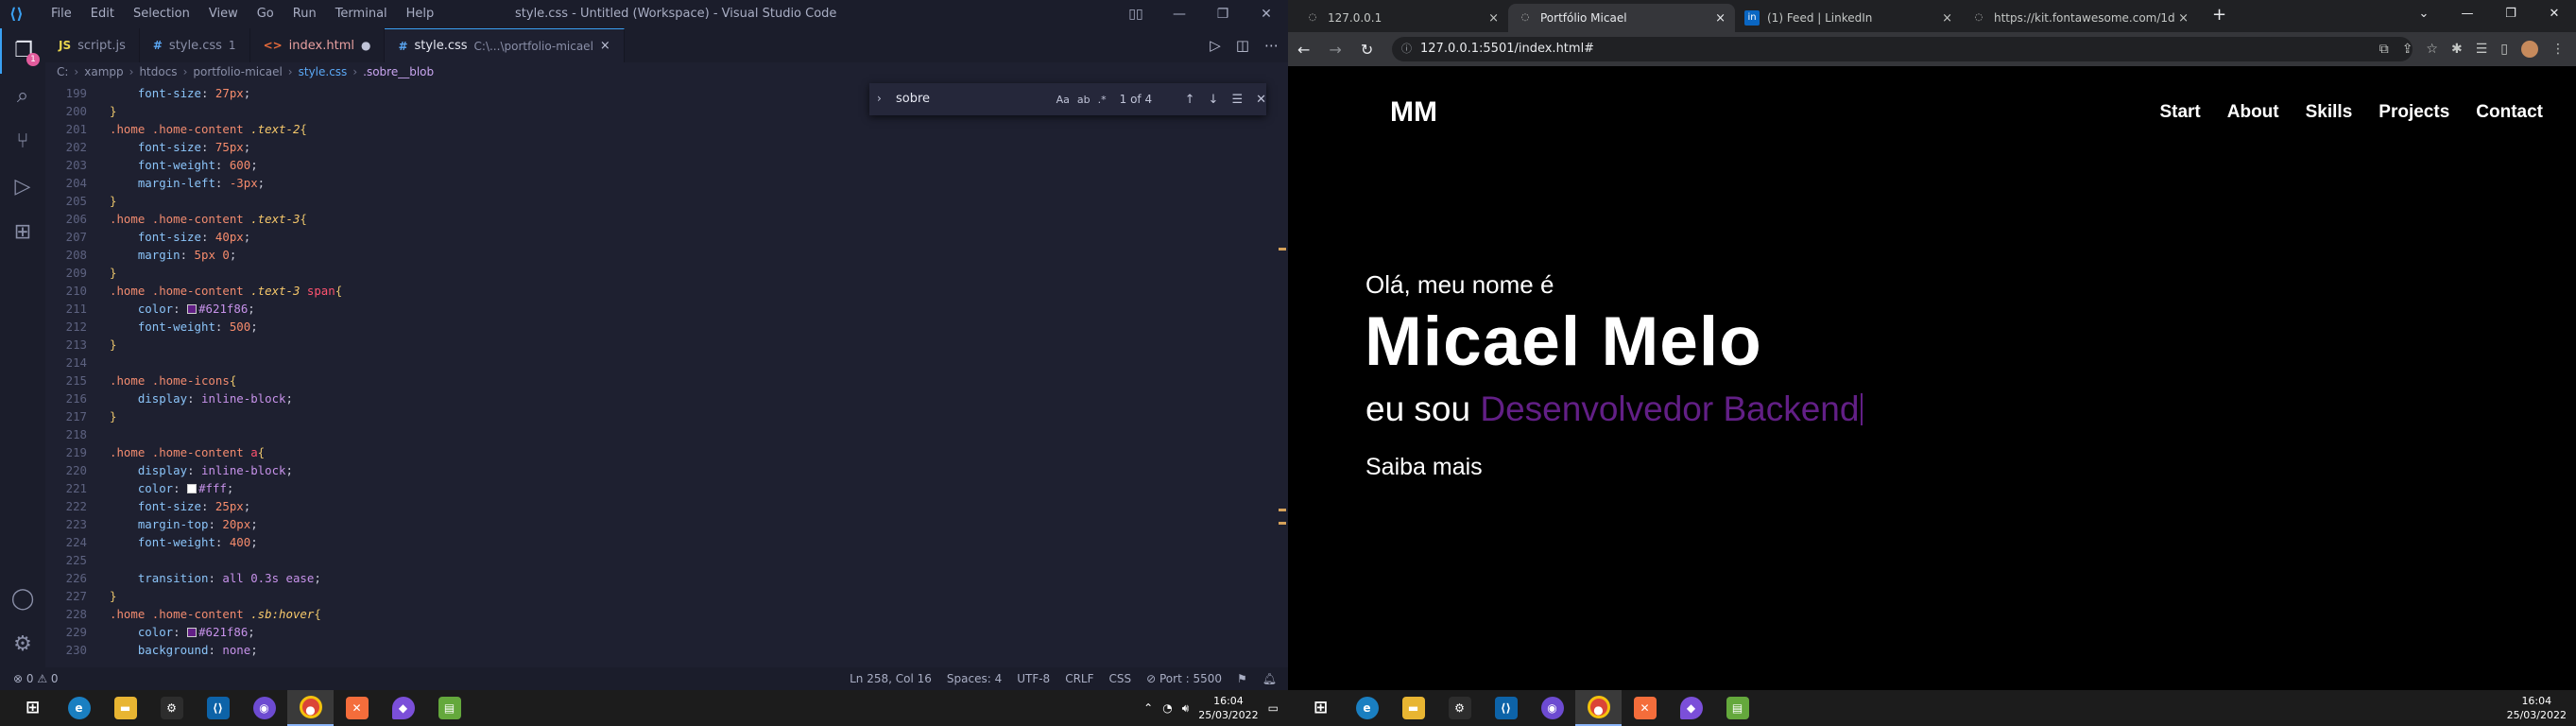 The width and height of the screenshot is (2576, 726). What do you see at coordinates (265, 14) in the screenshot?
I see `menu-go: Go` at bounding box center [265, 14].